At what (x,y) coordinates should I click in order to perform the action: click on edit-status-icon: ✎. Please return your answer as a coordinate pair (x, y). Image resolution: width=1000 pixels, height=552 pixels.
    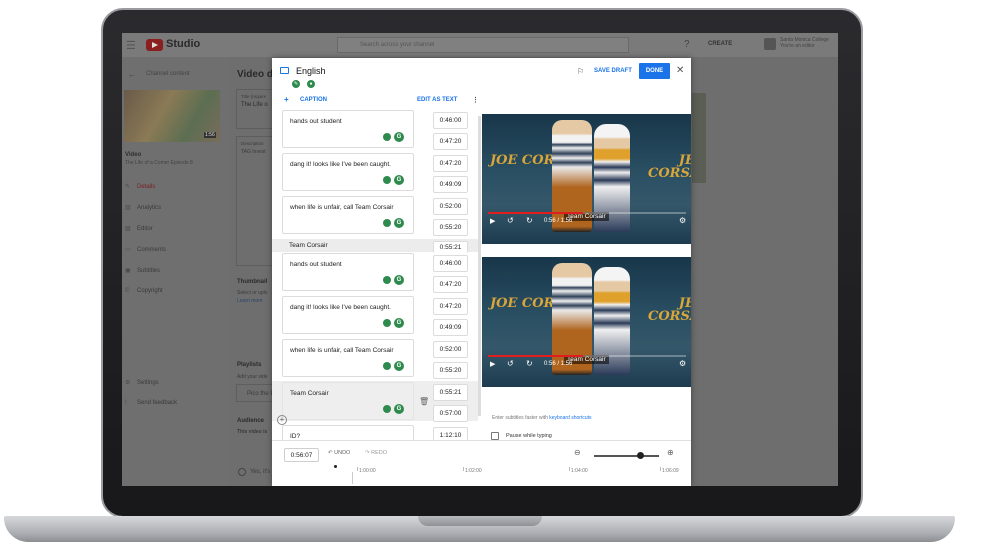
    Looking at the image, I should click on (296, 84).